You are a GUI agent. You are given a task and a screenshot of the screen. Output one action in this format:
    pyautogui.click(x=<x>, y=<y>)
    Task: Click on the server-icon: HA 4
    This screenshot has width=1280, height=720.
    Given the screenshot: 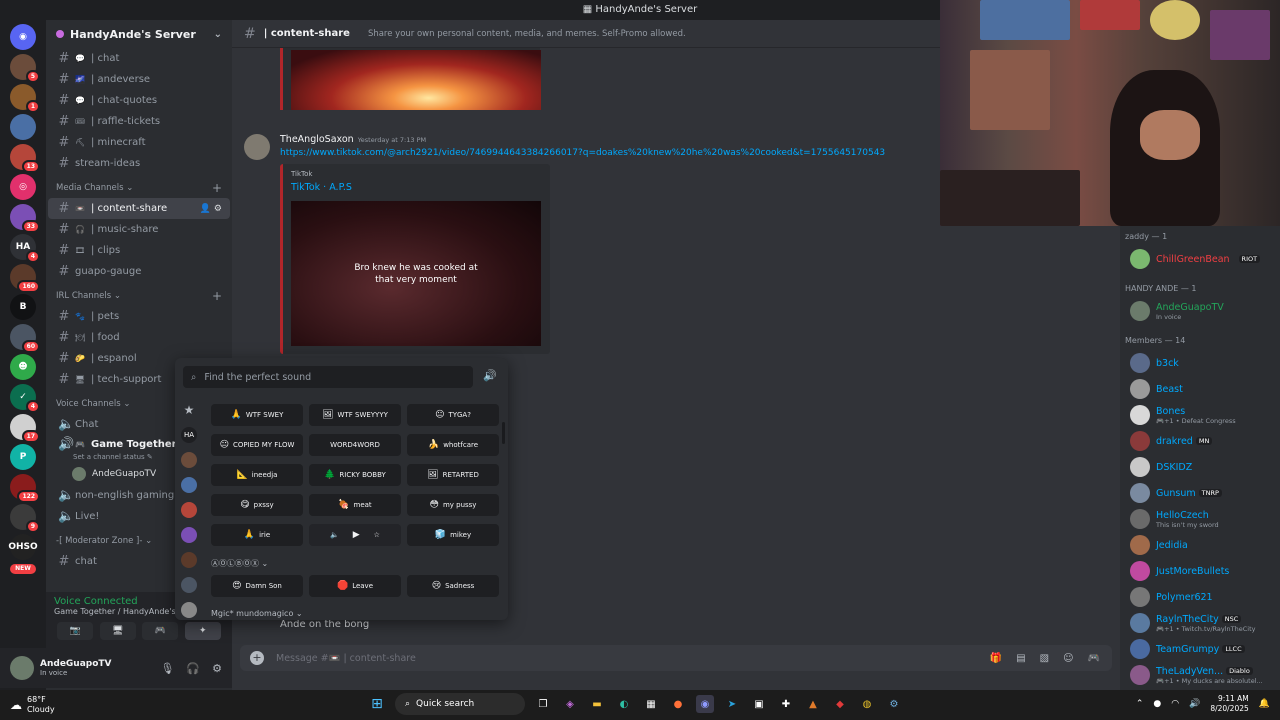 What is the action you would take?
    pyautogui.click(x=25, y=248)
    